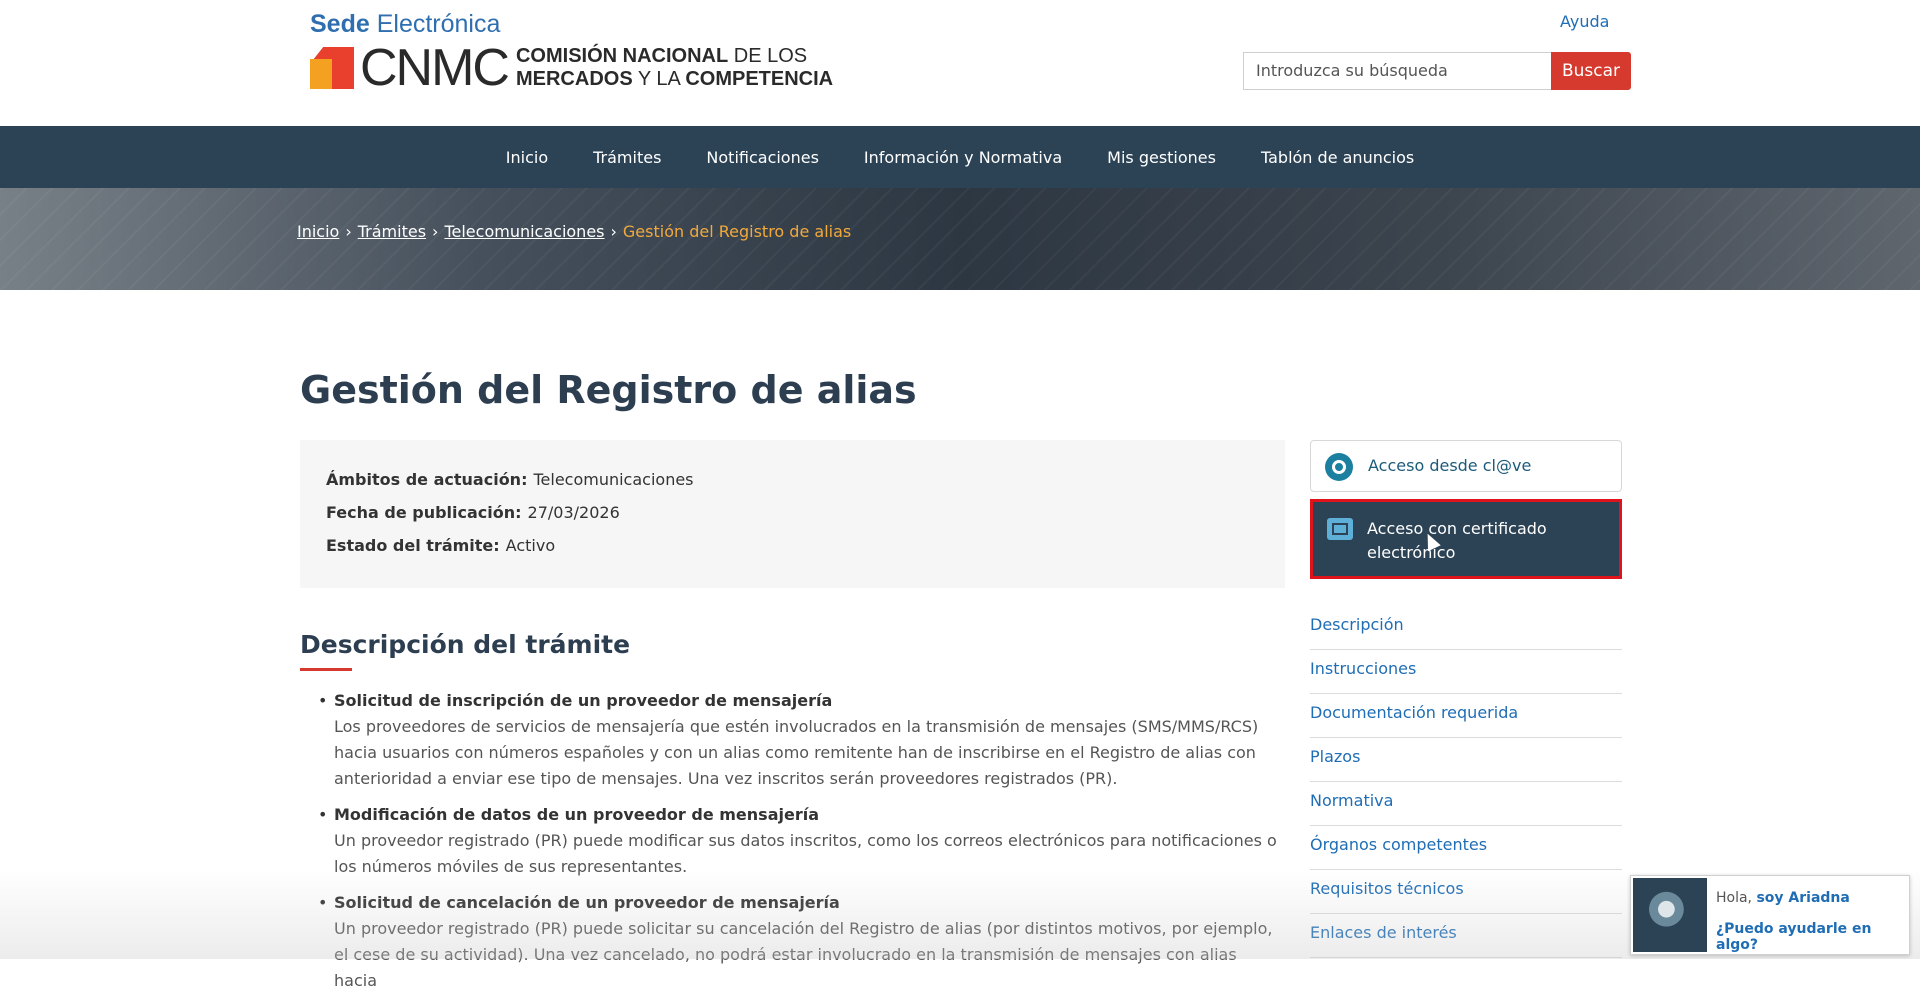 The width and height of the screenshot is (1920, 1004). I want to click on sidebar-link-enlaces: Enlaces de interés, so click(1466, 936).